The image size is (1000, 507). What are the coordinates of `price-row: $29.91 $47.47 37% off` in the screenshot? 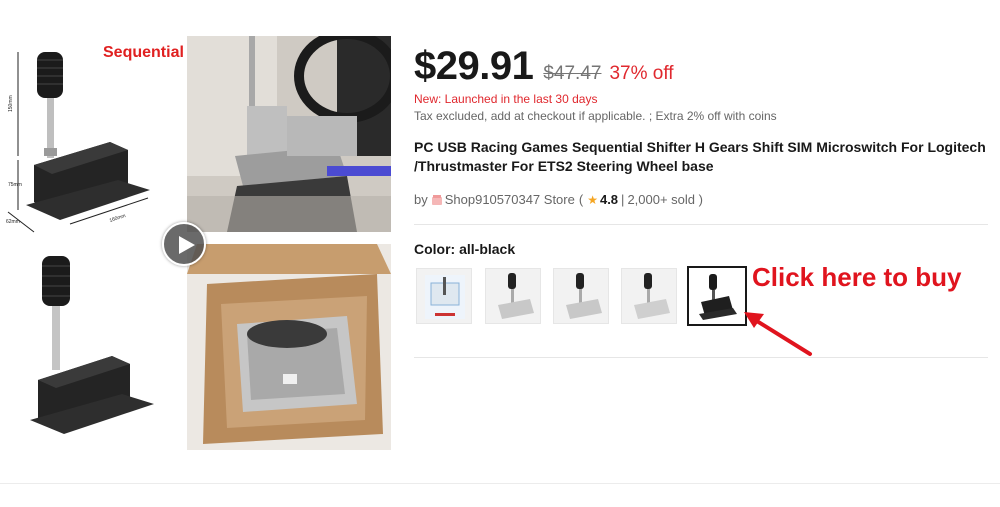 It's located at (544, 66).